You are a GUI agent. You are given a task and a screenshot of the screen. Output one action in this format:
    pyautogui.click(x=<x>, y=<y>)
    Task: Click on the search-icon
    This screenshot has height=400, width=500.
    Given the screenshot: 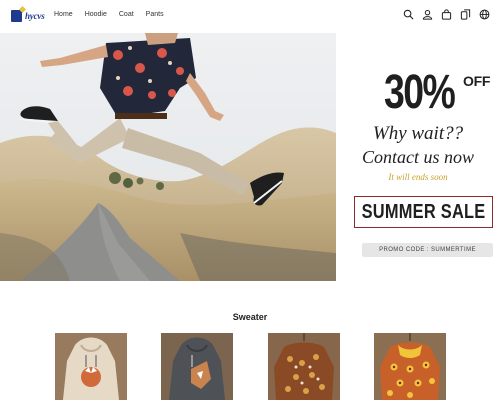 What is the action you would take?
    pyautogui.click(x=408, y=14)
    